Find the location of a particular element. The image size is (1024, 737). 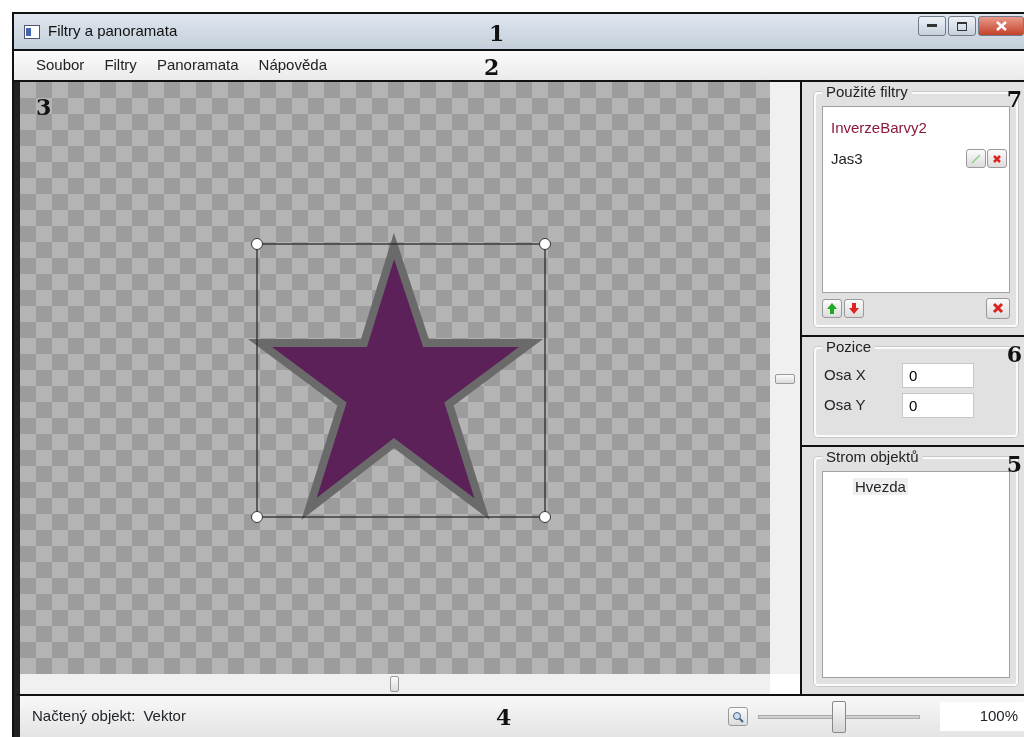

zoom-value: 100% is located at coordinates (982, 716).